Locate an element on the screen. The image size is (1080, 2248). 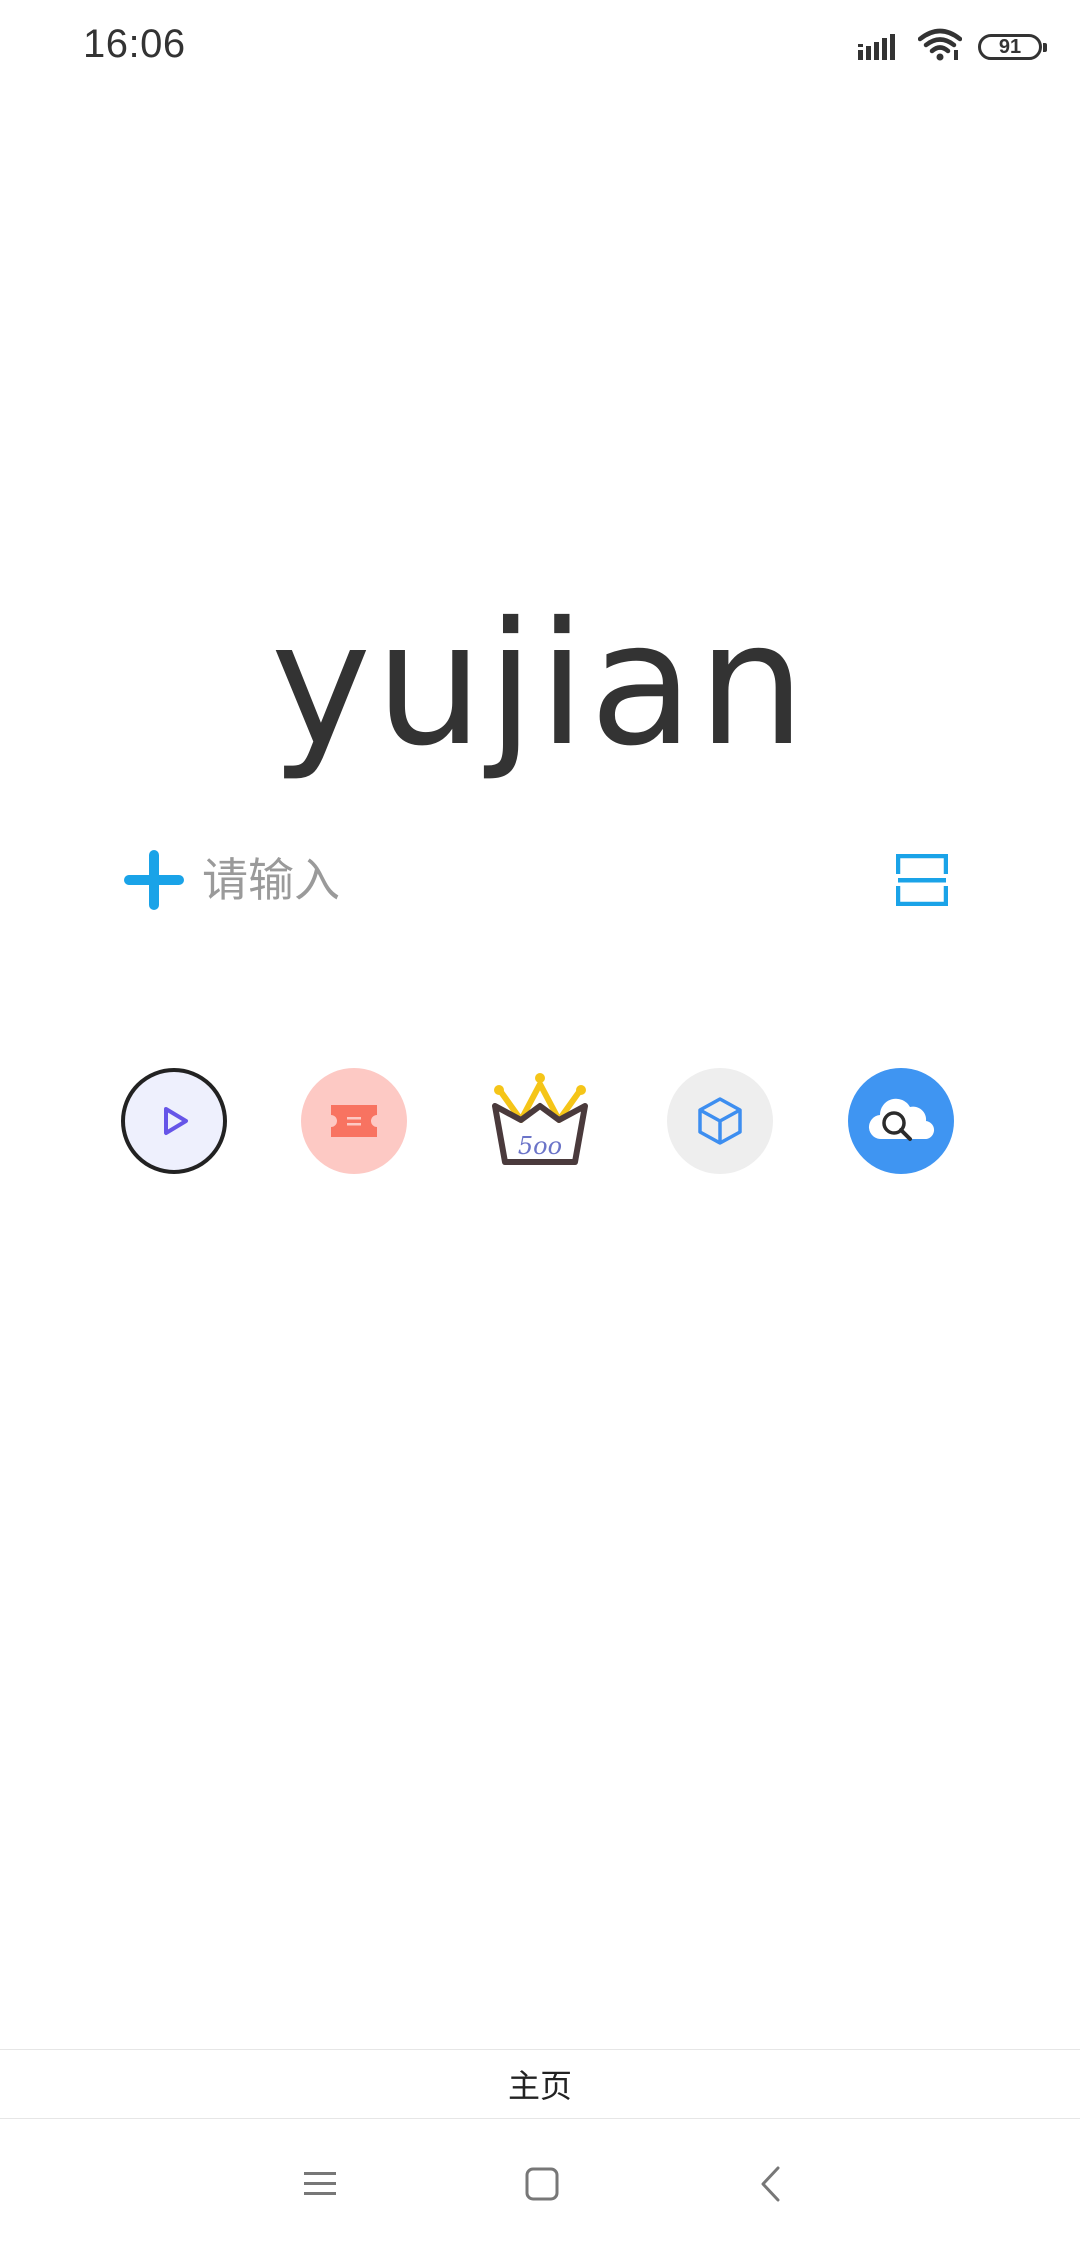
shortcut-crown-basket: 5oo is located at coordinates (540, 1121).